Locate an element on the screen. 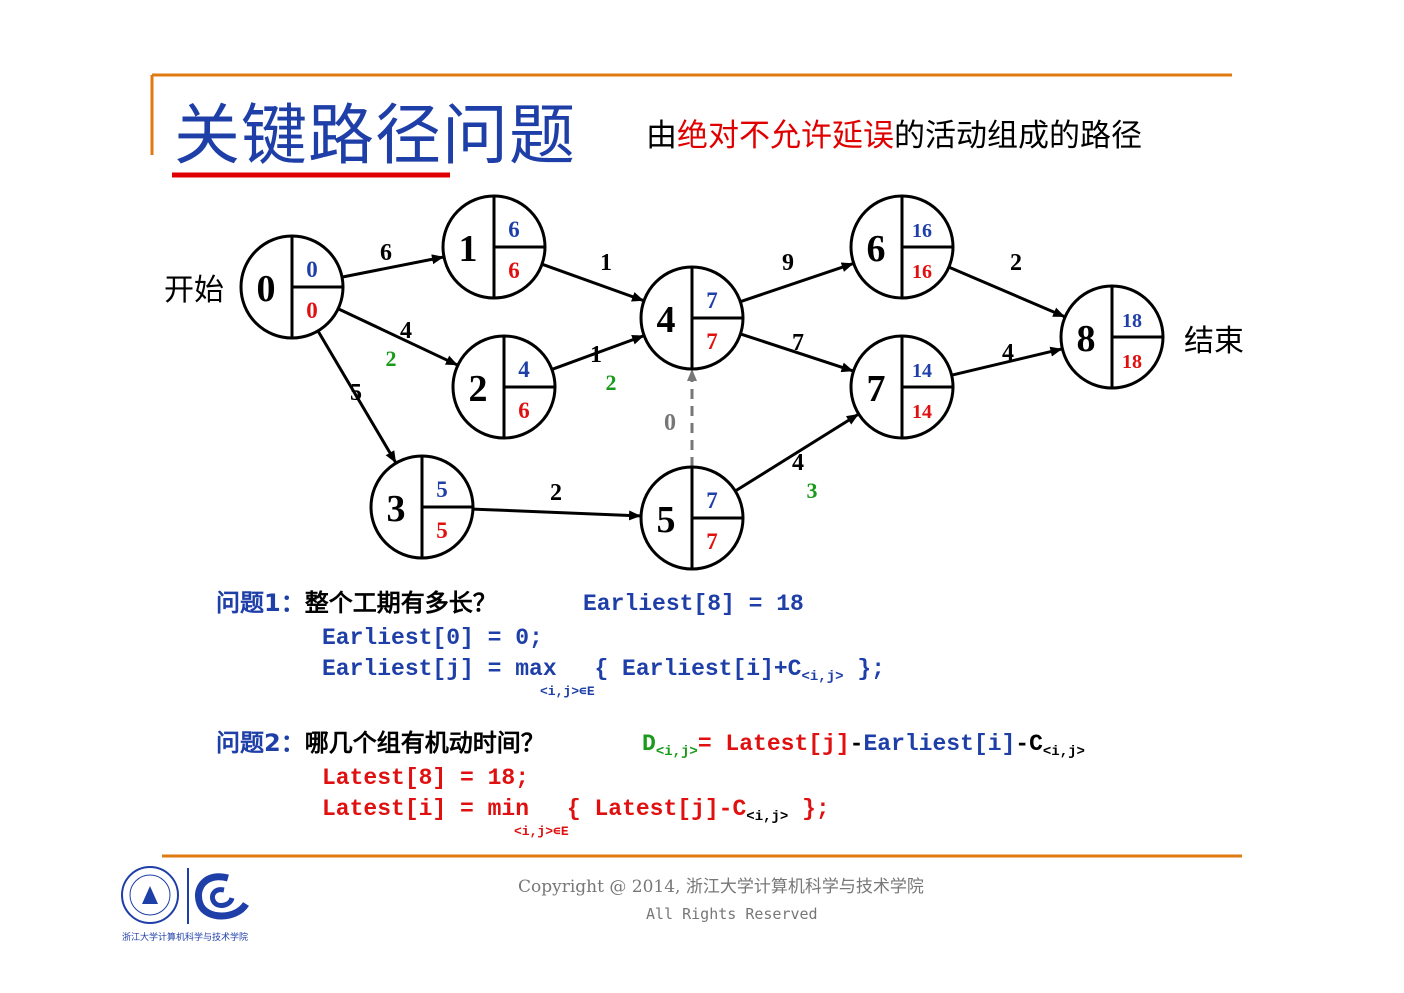  node-7: 7 14 14 is located at coordinates (902, 387).